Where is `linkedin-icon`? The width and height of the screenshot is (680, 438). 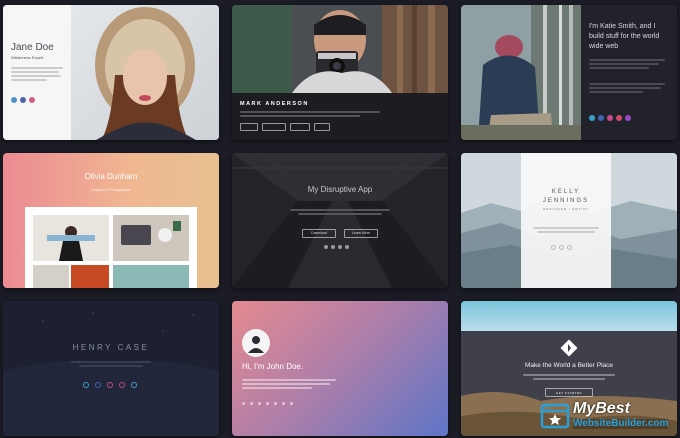
linkedin-icon is located at coordinates (283, 403).